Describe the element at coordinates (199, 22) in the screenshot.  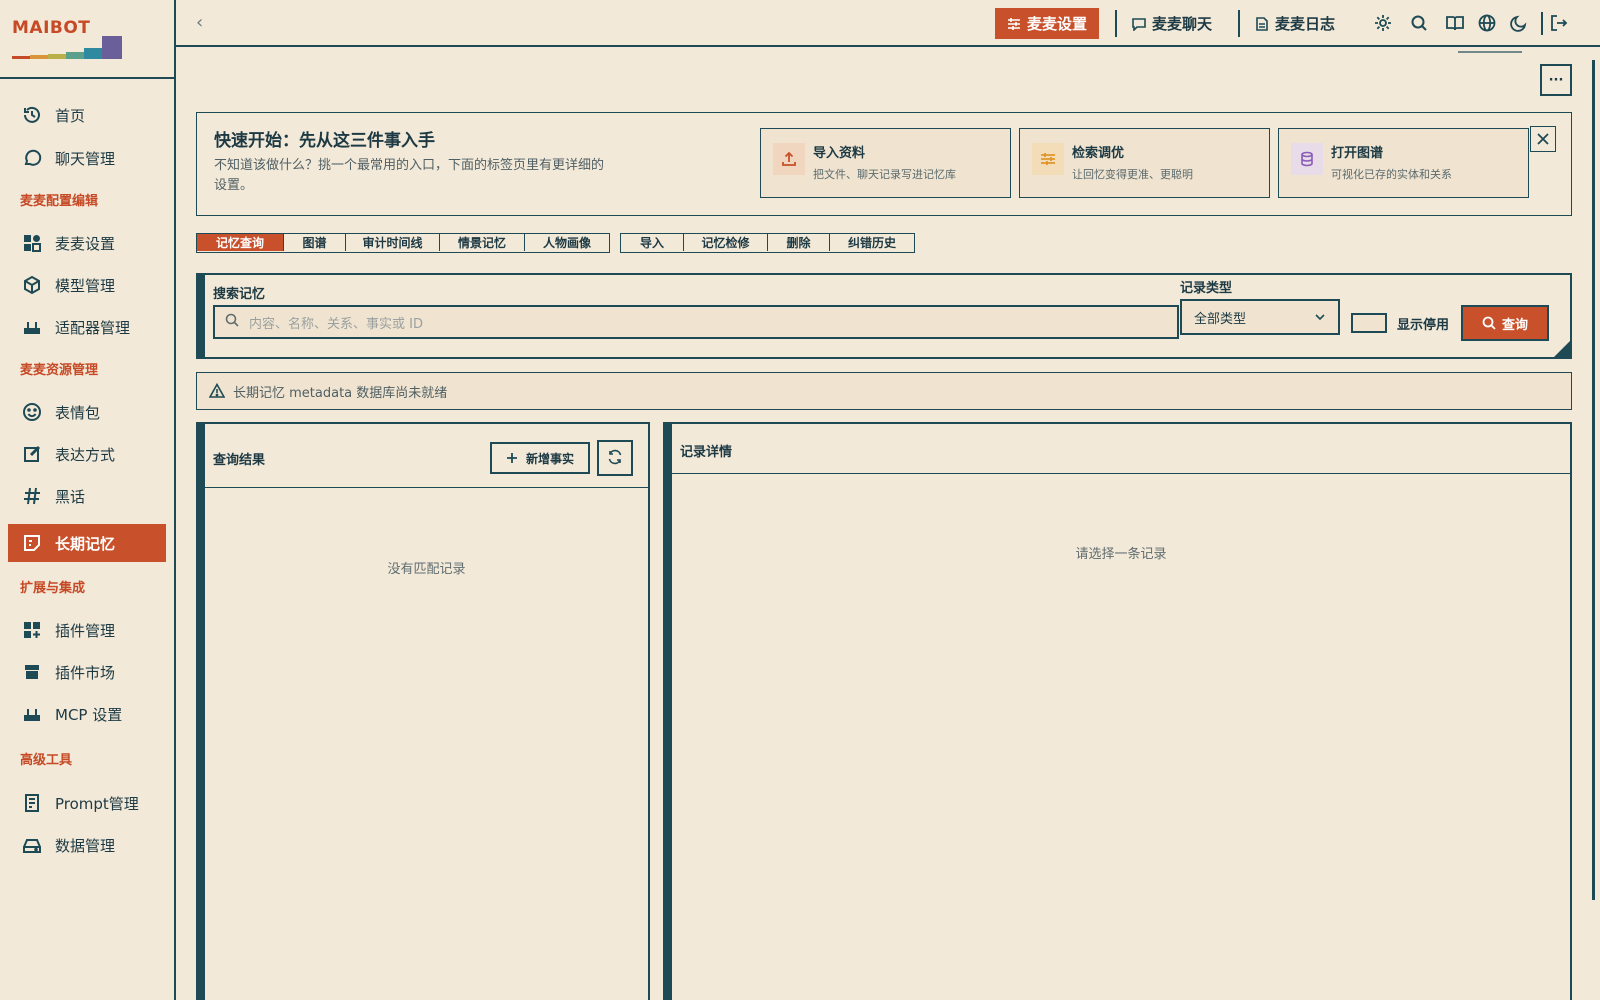
I see `back-icon: ‹` at that location.